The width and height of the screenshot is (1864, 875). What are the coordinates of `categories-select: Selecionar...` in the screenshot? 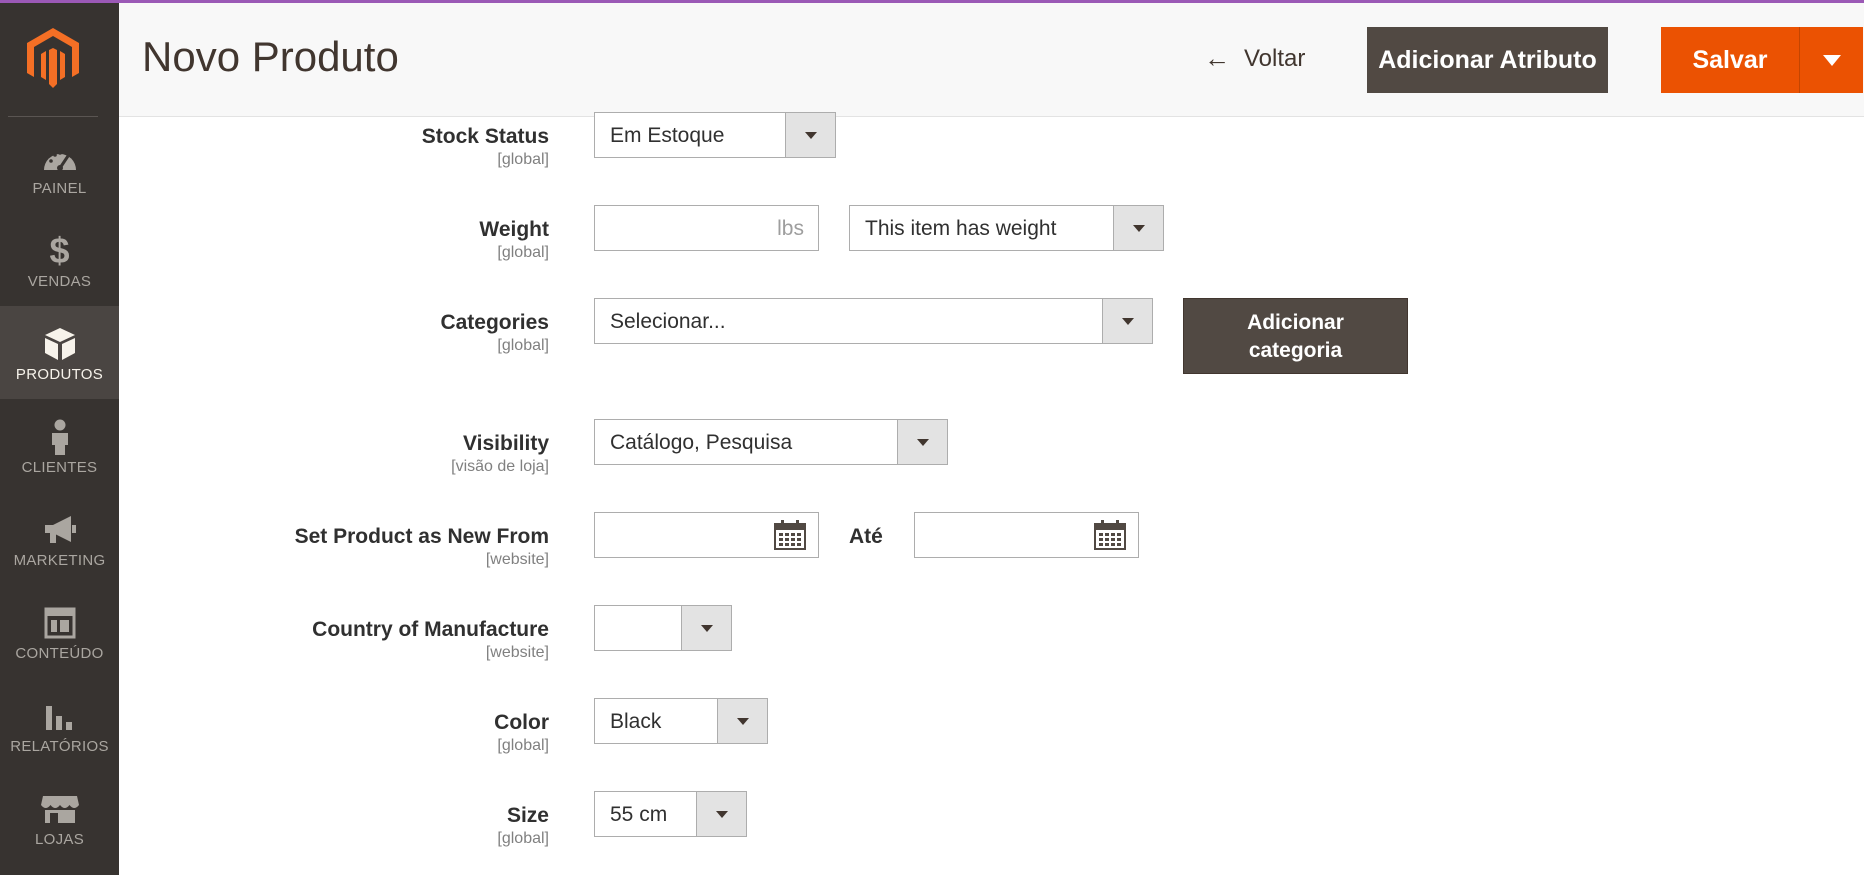 It's located at (873, 321).